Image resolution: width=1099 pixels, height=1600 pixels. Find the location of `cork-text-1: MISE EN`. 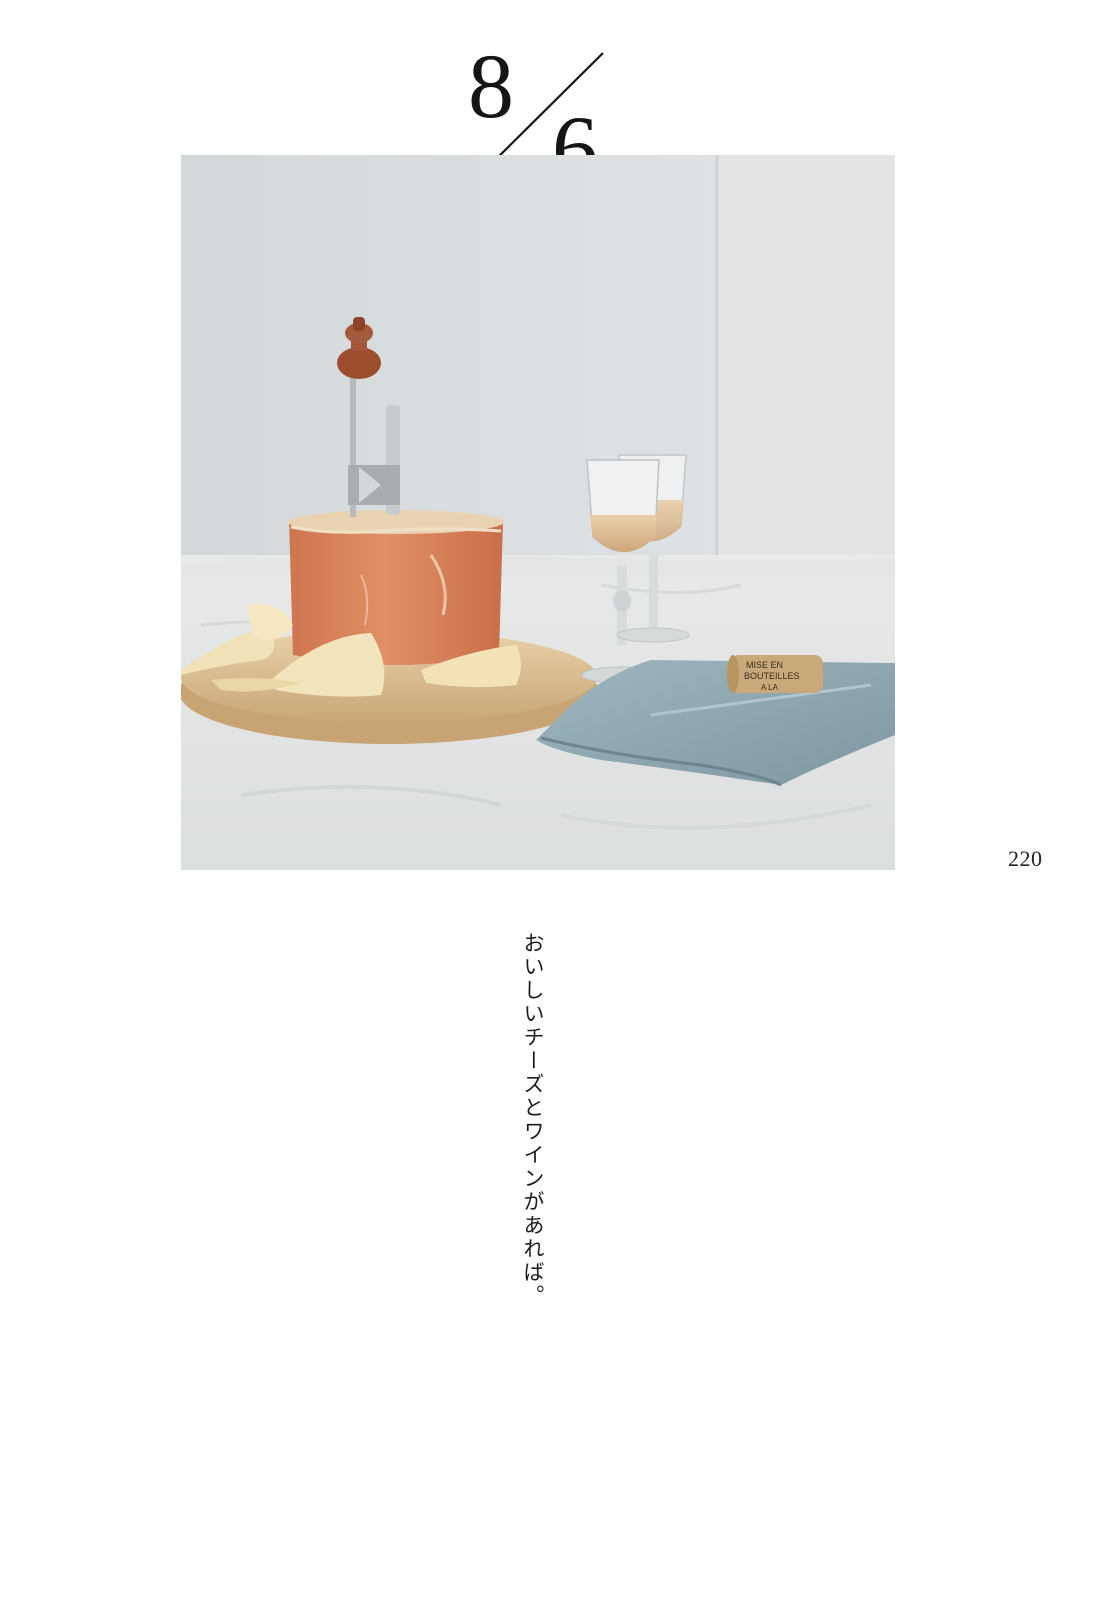

cork-text-1: MISE EN is located at coordinates (764, 665).